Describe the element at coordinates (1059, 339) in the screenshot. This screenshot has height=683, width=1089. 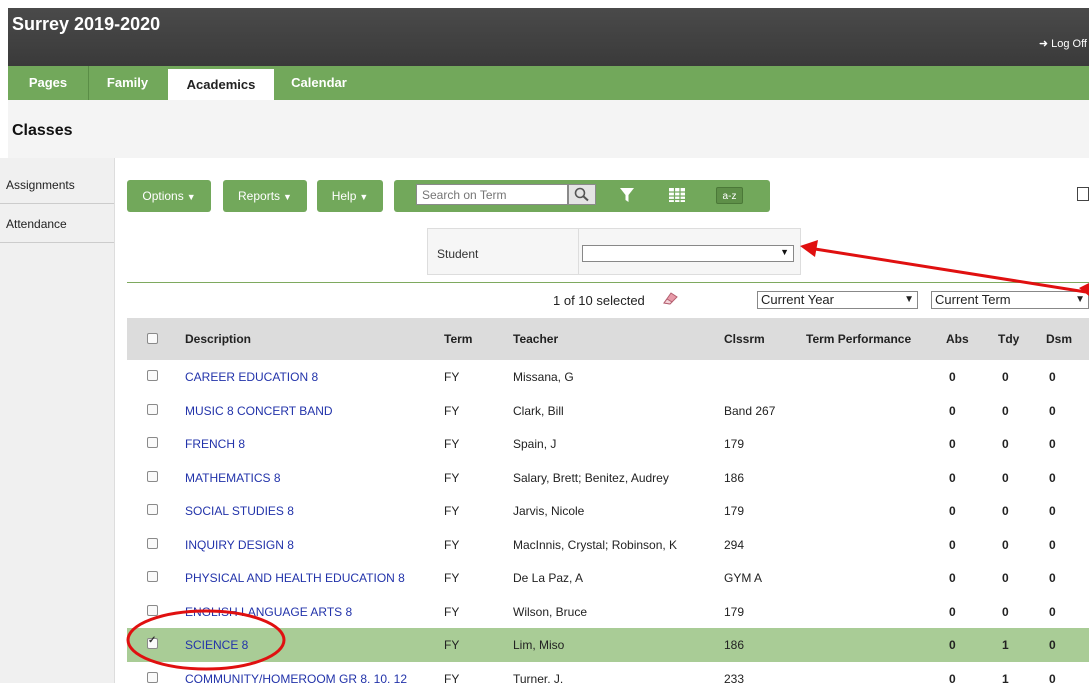
I see `col-dsm: Dsm` at that location.